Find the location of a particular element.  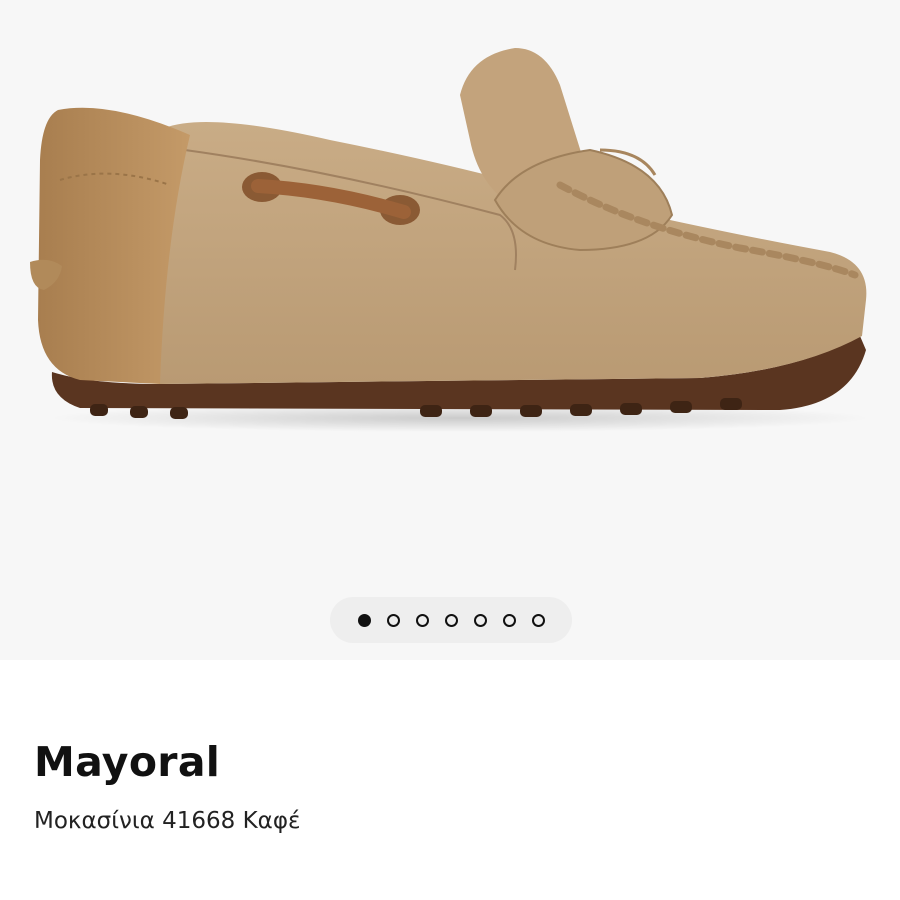

brand-name: Mayoral is located at coordinates (127, 762).